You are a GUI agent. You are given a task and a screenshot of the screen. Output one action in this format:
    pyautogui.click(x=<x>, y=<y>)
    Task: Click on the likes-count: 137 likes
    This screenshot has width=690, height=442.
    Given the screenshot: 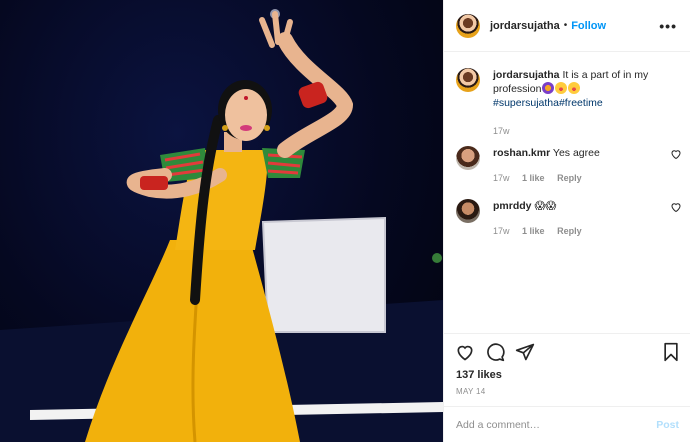 What is the action you would take?
    pyautogui.click(x=479, y=375)
    